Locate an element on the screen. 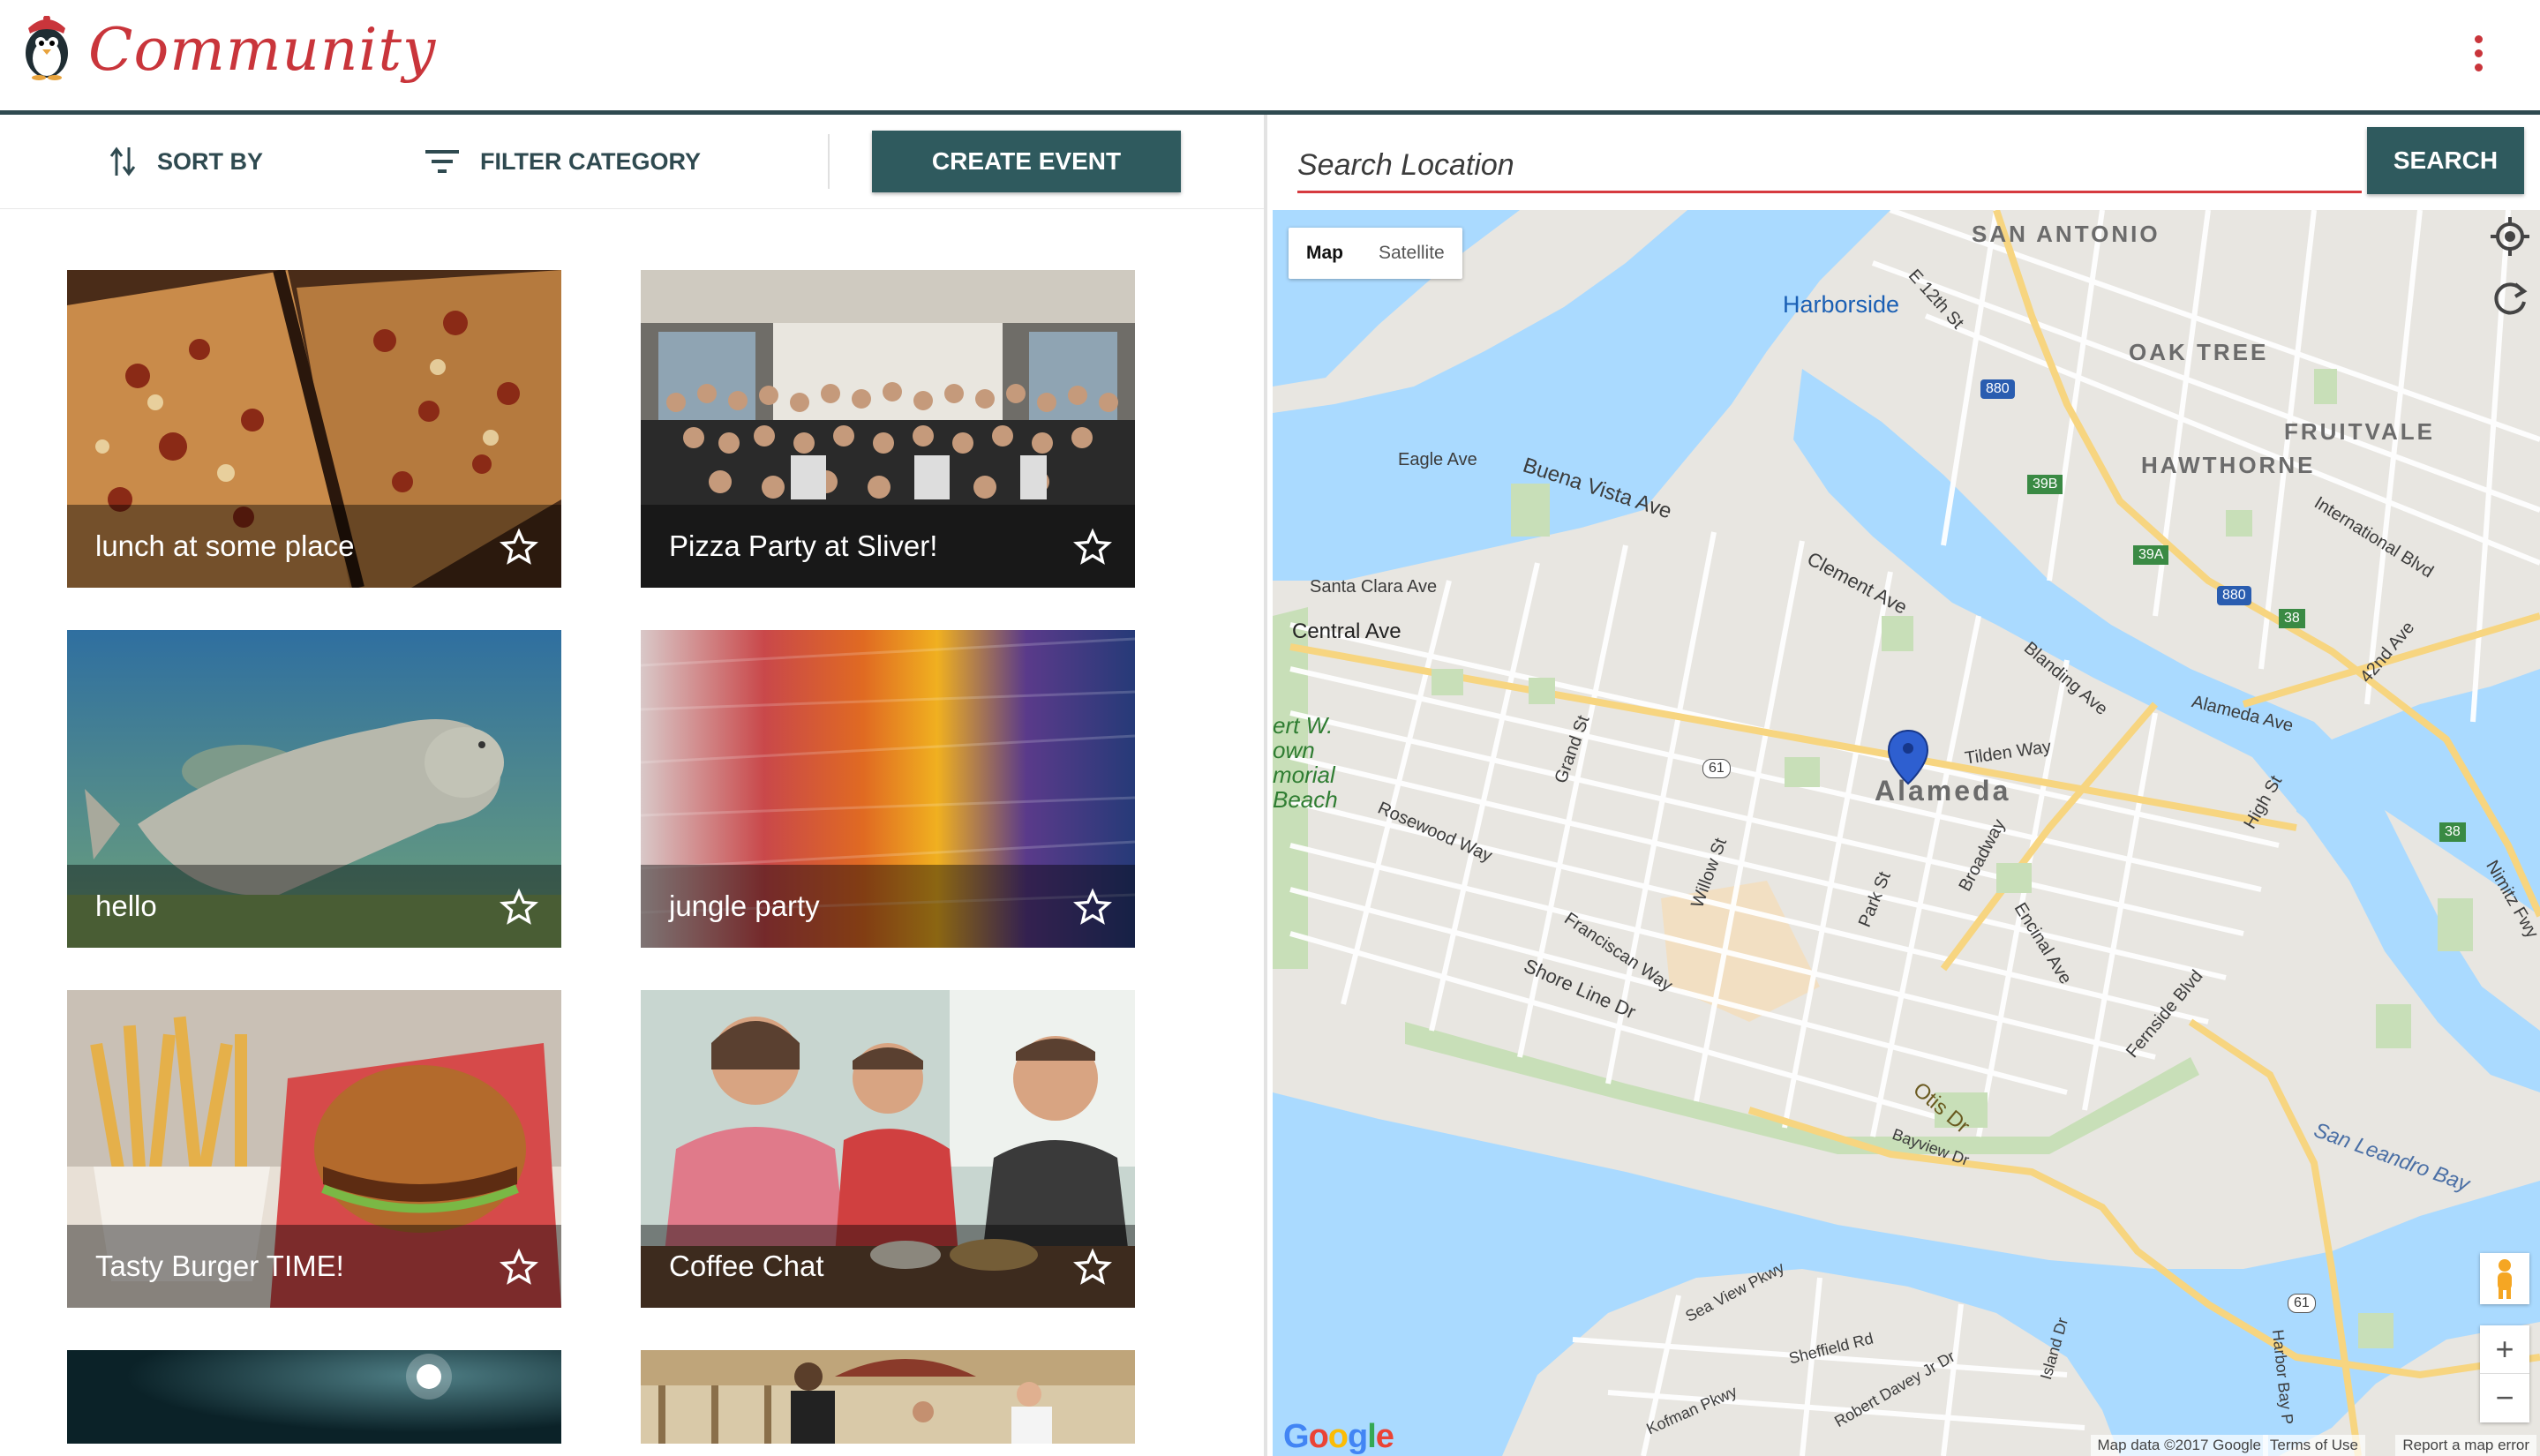 This screenshot has height=1456, width=2540. event-card: hello is located at coordinates (314, 789).